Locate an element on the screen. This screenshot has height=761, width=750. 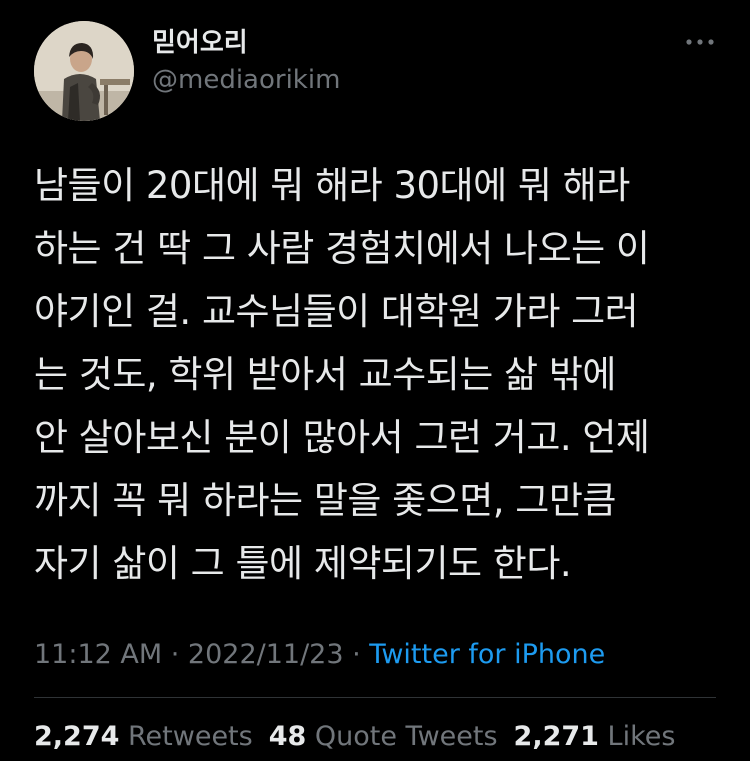
tweet-text-line: 남들이 20대에 뭐 해라 30대에 뭐 해라 is located at coordinates (332, 185).